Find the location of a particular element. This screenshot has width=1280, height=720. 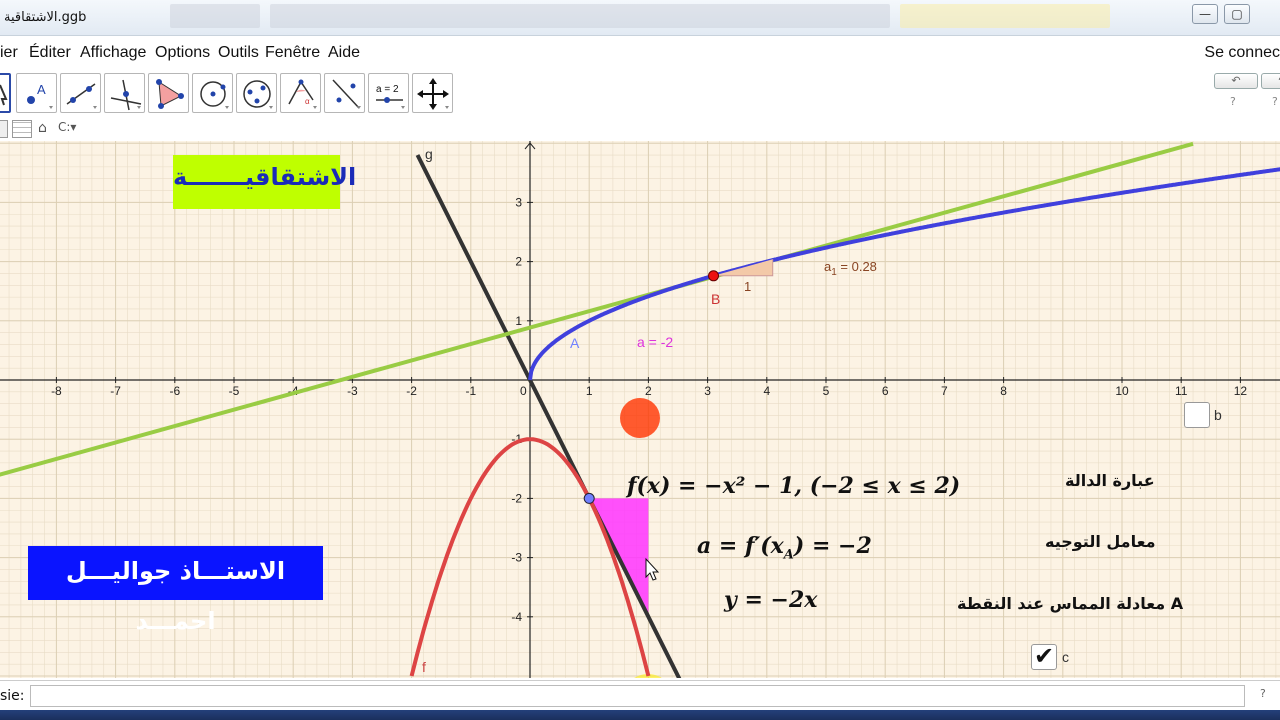

menu-fenetre: Fenêtre is located at coordinates (292, 53).